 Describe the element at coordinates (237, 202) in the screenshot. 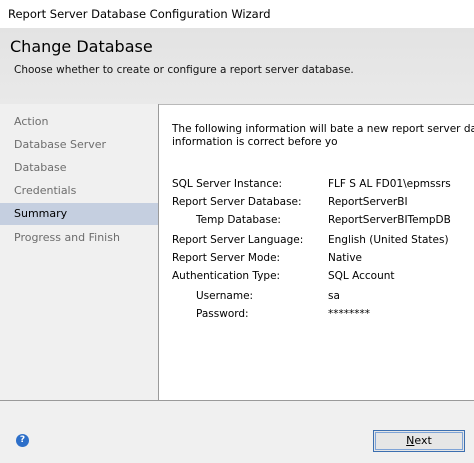

I see `report-db-label: Report Server Database:` at that location.